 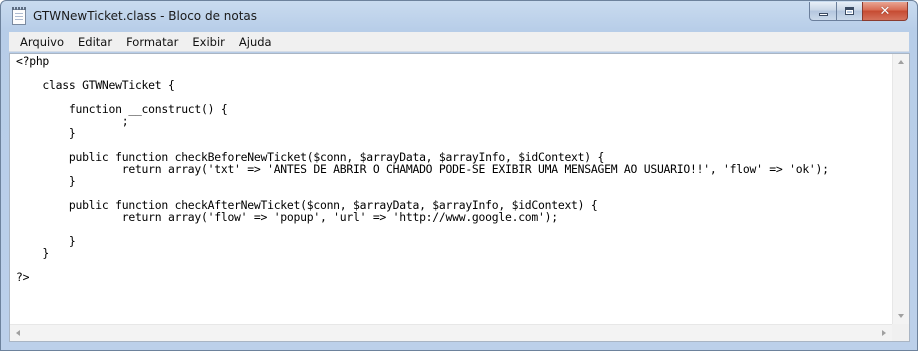 I want to click on maximize-icon, so click(x=849, y=11).